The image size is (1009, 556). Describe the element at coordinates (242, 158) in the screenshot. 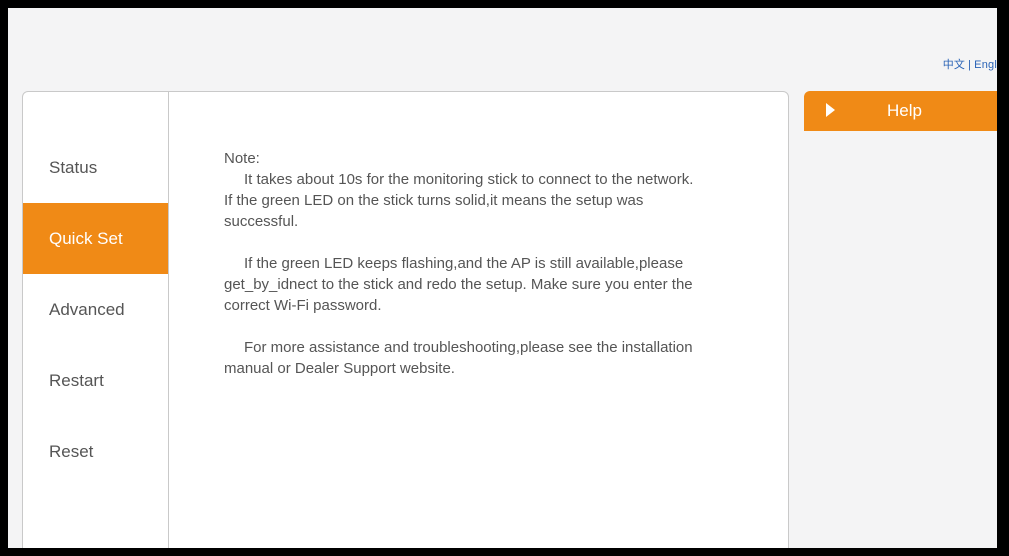

I see `note-heading: Note:` at that location.